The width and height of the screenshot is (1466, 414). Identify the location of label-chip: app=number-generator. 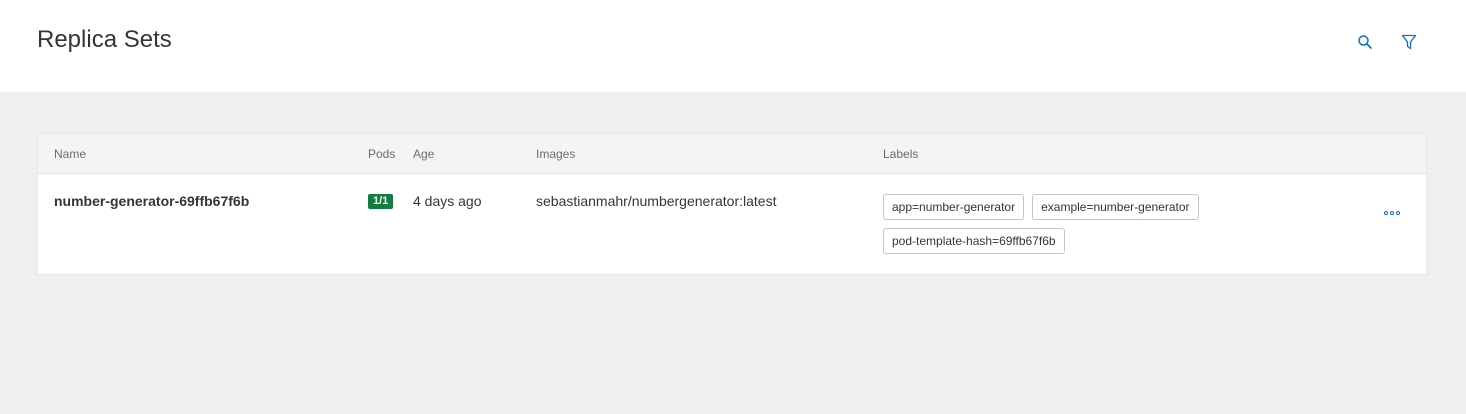
(954, 207).